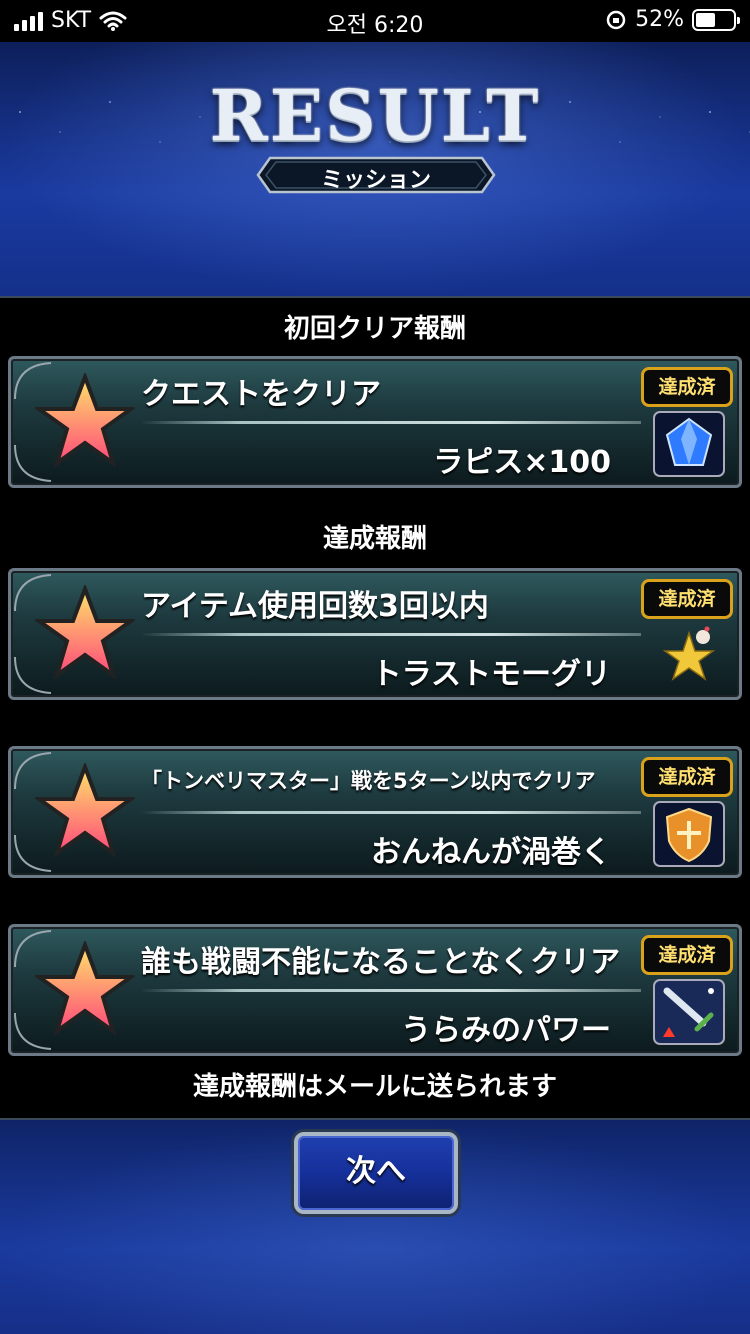  Describe the element at coordinates (375, 180) in the screenshot. I see `mission-tab-text: ミッション` at that location.